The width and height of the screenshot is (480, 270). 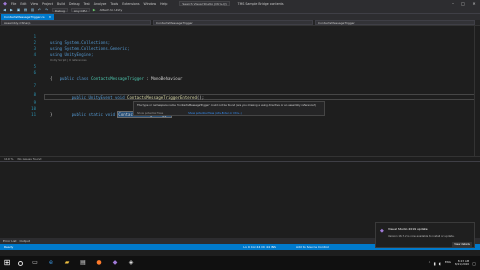 What do you see at coordinates (131, 263) in the screenshot?
I see `unity-icon: ◈` at bounding box center [131, 263].